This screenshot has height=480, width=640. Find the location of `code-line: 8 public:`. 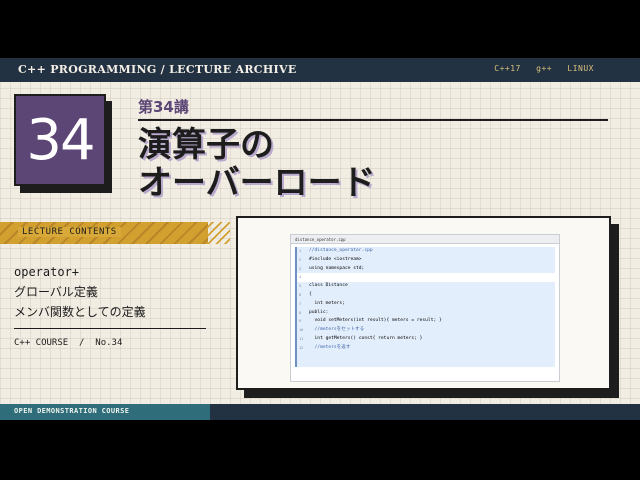

code-line: 8 public: is located at coordinates (426, 313).